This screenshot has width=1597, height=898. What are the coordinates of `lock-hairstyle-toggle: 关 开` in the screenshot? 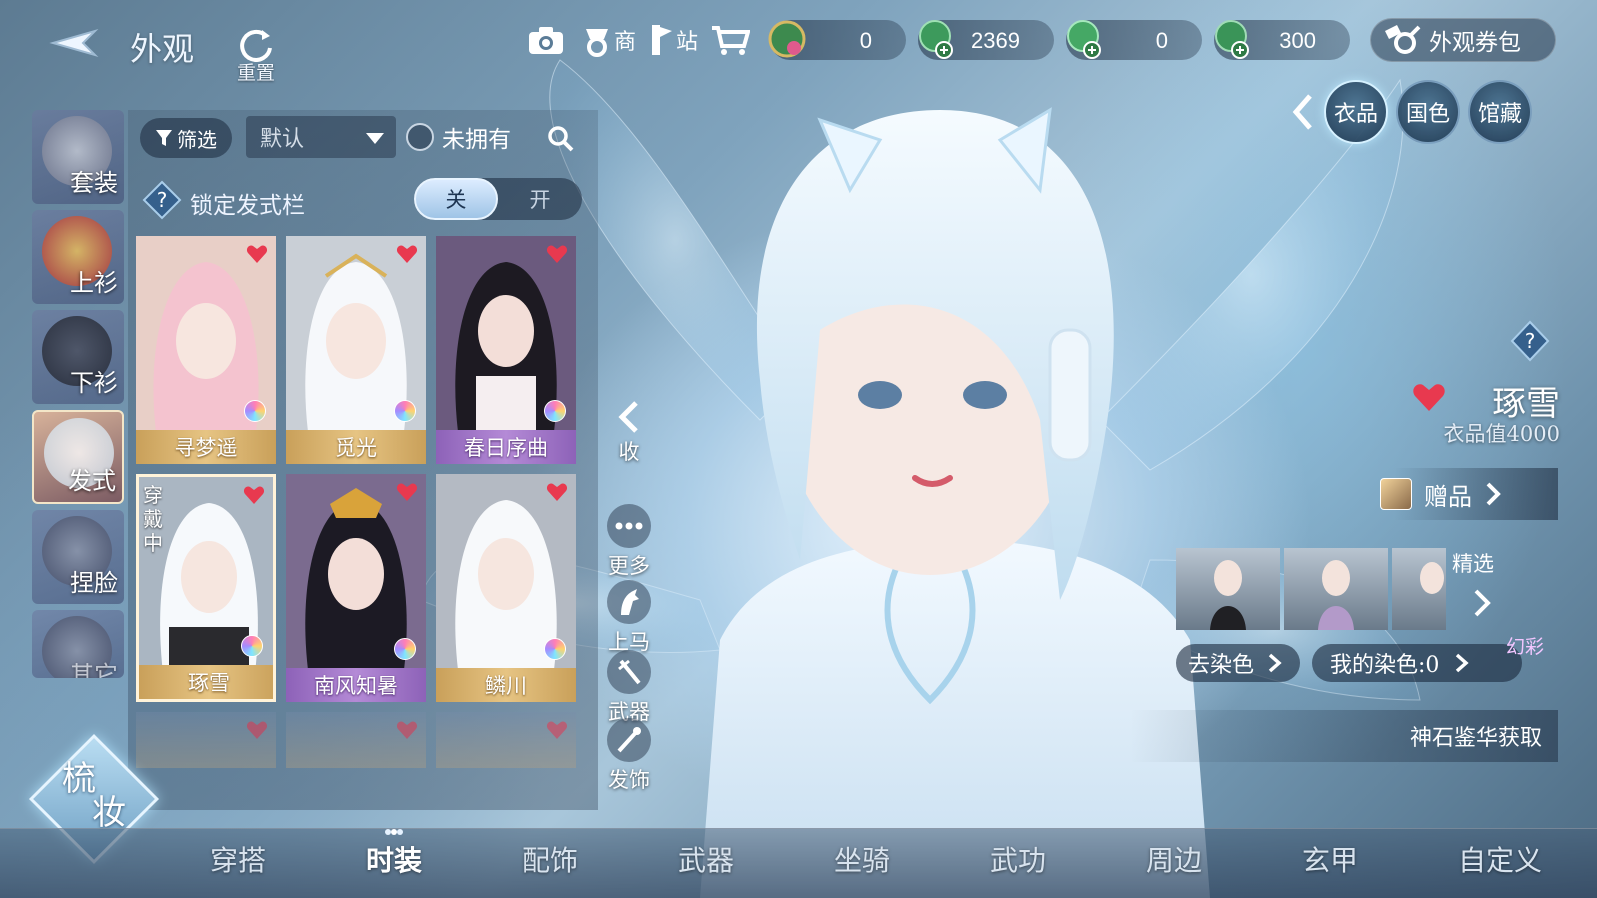 It's located at (498, 199).